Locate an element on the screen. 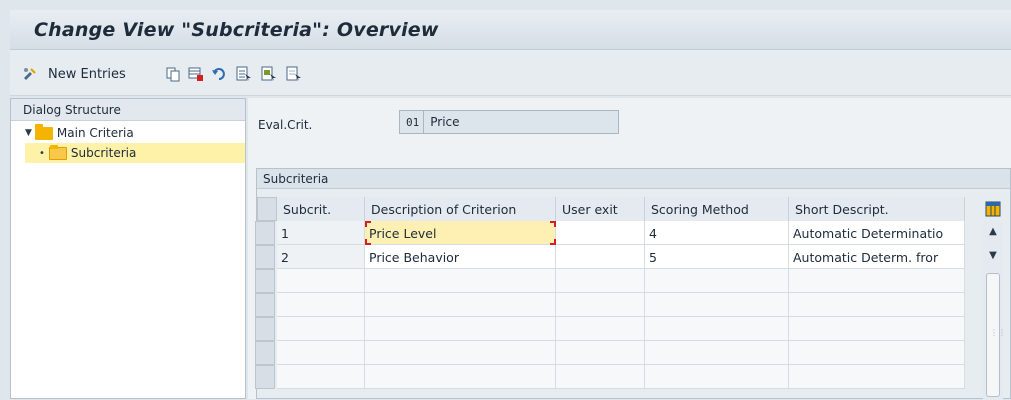 This screenshot has width=1011, height=400. column-header-description: Description of Criterion is located at coordinates (460, 209).